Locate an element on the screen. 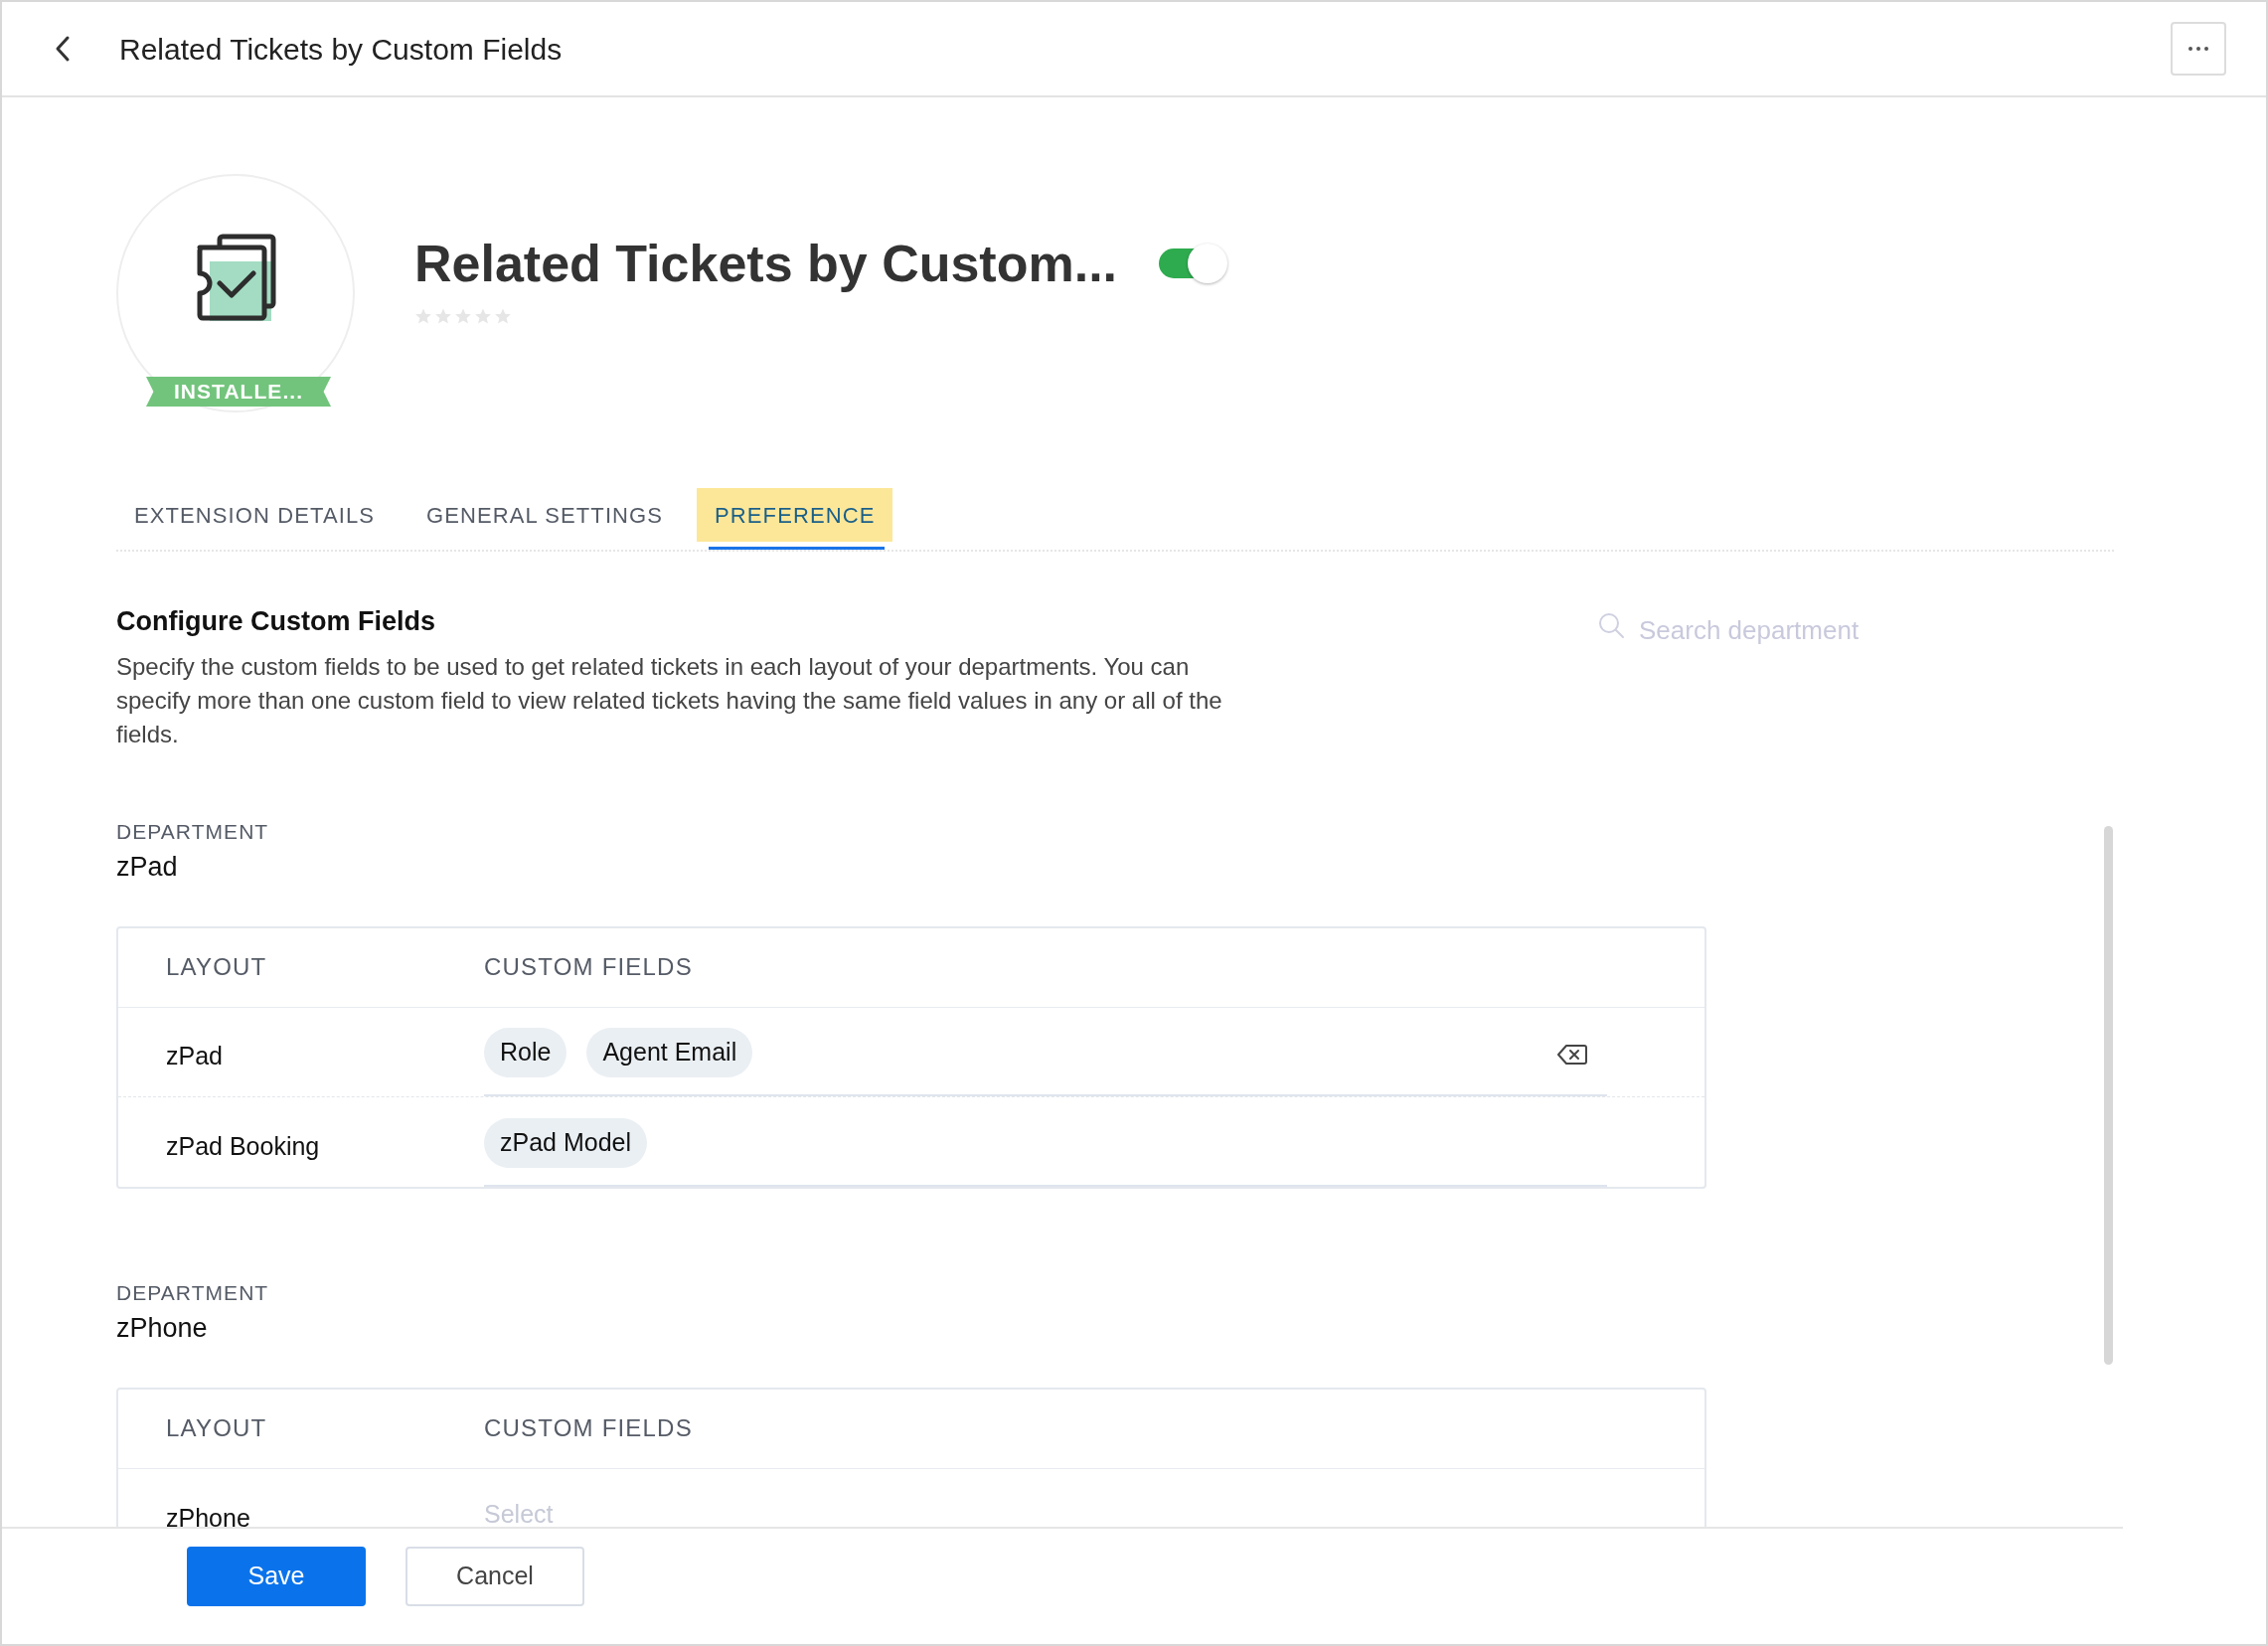 The height and width of the screenshot is (1646, 2268). tab: EXTENSION DETAILS is located at coordinates (255, 519).